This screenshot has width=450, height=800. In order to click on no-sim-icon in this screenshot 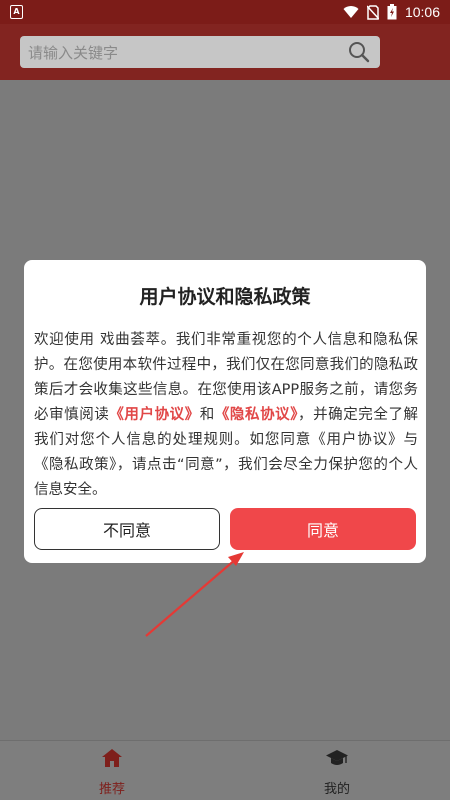, I will do `click(372, 12)`.